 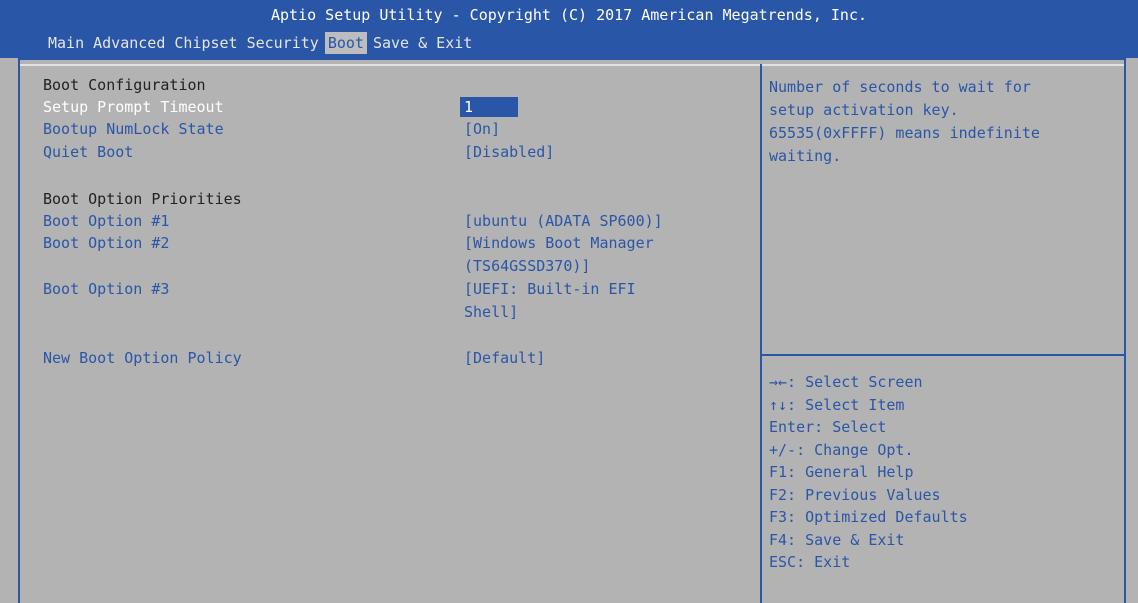 What do you see at coordinates (944, 355) in the screenshot?
I see `panel-divider-horizontal` at bounding box center [944, 355].